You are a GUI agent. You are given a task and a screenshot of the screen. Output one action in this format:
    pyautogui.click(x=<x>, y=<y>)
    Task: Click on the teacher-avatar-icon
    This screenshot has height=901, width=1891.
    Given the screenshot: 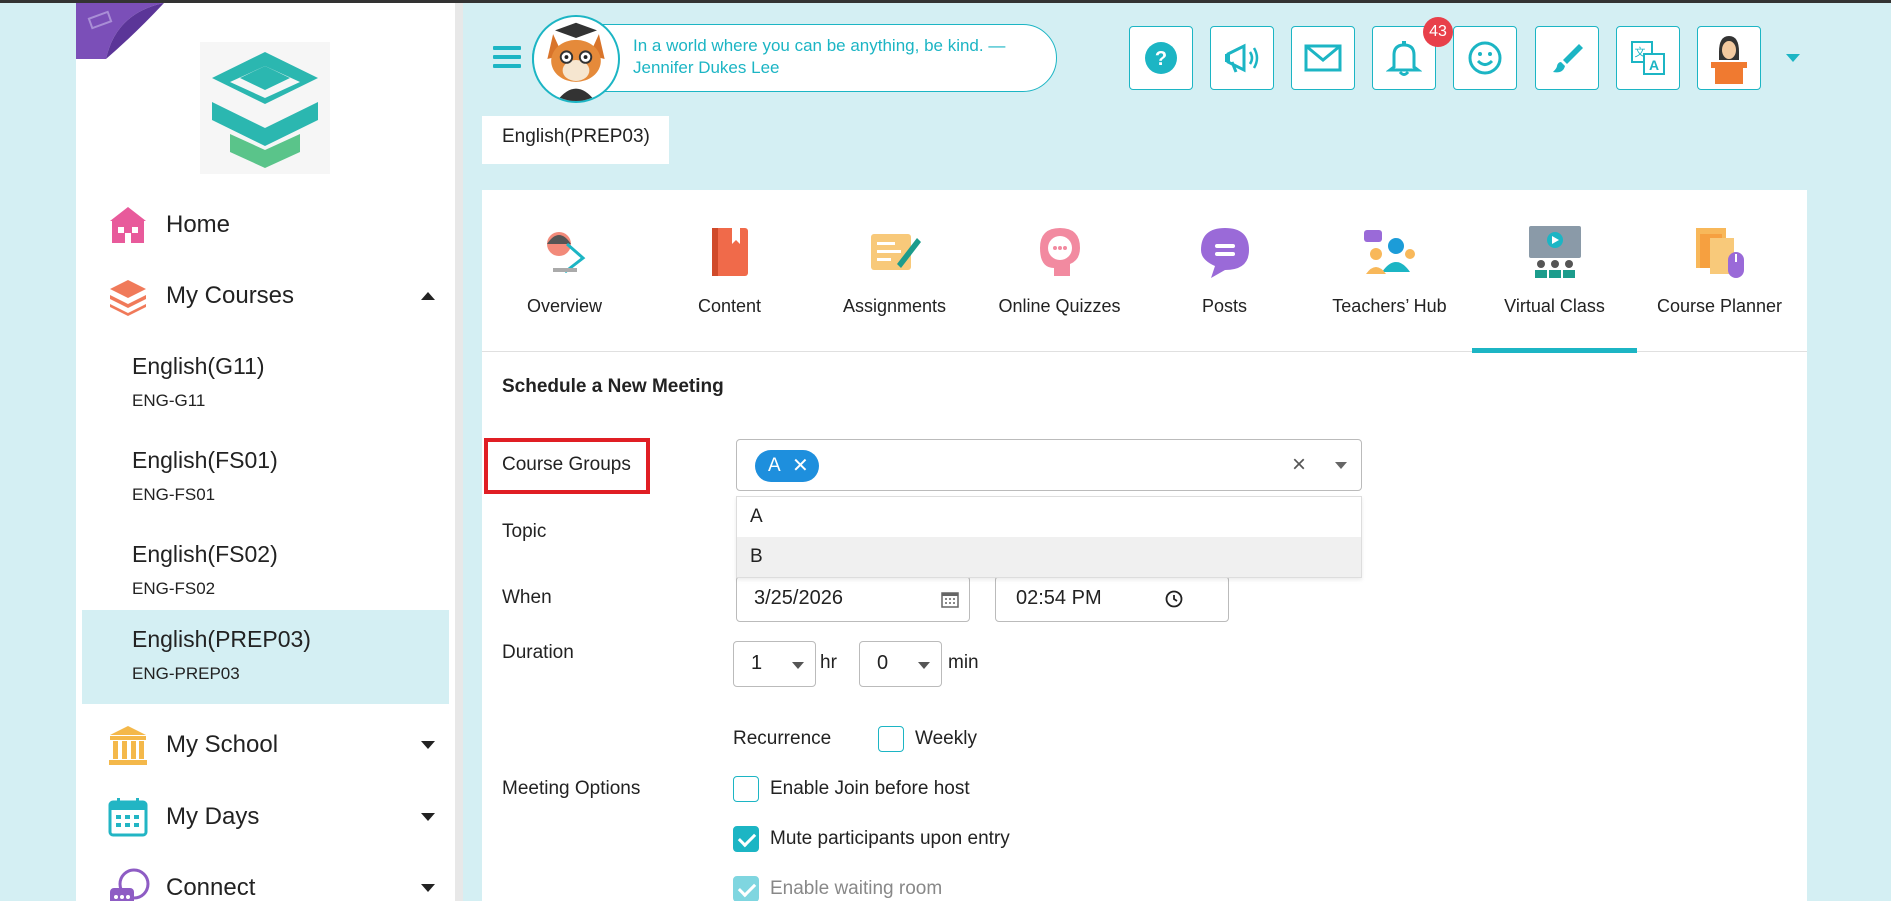 What is the action you would take?
    pyautogui.click(x=1729, y=60)
    